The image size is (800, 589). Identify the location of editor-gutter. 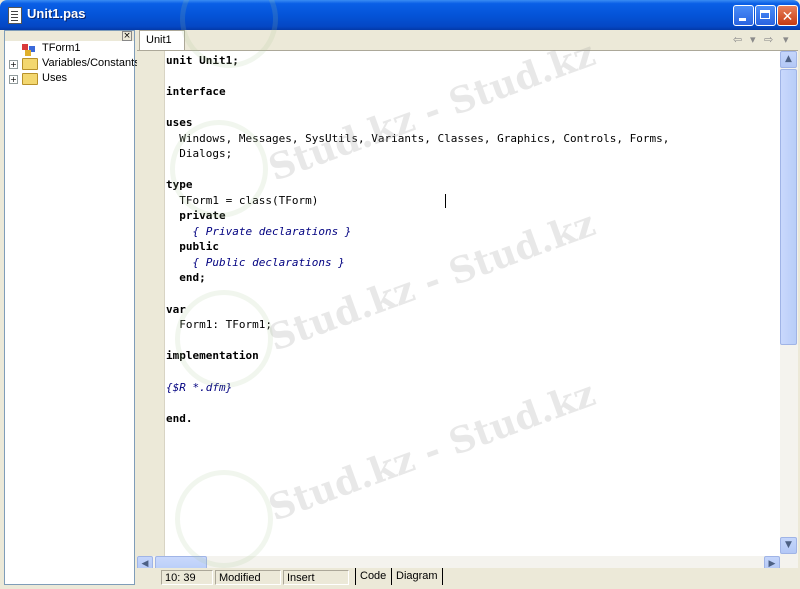
(151, 317).